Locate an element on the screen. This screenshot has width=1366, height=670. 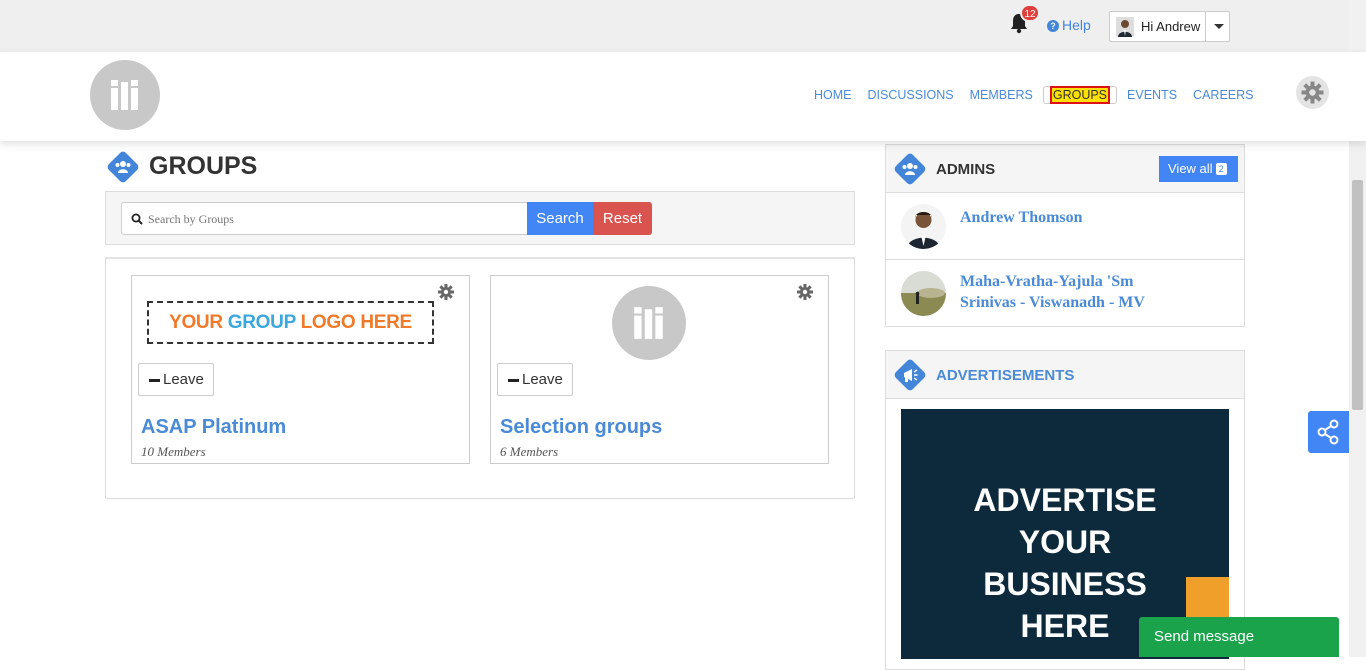
nav-item-groups-label: GROUPS is located at coordinates (1080, 95).